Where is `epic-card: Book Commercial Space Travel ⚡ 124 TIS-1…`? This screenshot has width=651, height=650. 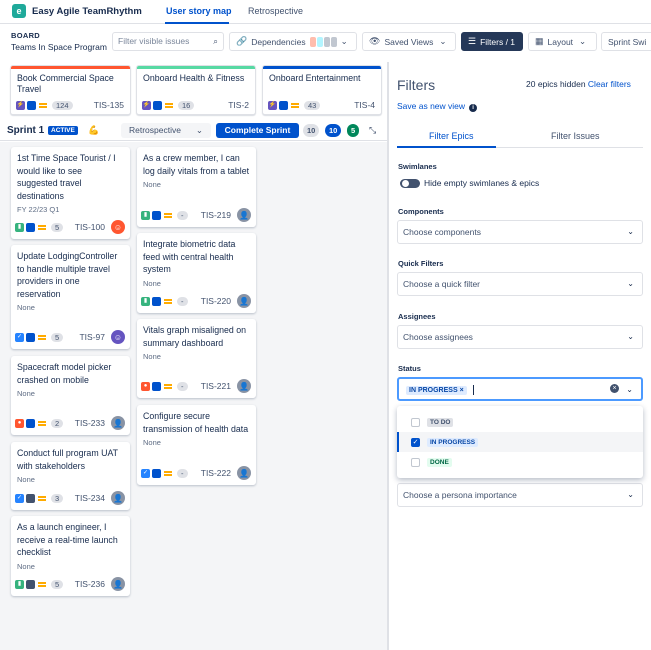 epic-card: Book Commercial Space Travel ⚡ 124 TIS-1… is located at coordinates (70, 90).